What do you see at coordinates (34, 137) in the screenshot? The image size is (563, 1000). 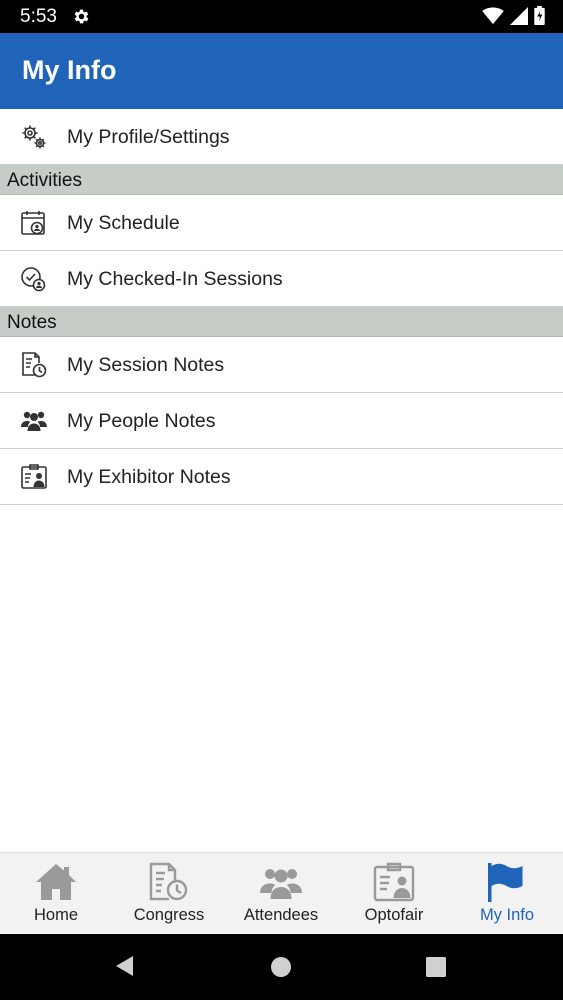 I see `gears-icon` at bounding box center [34, 137].